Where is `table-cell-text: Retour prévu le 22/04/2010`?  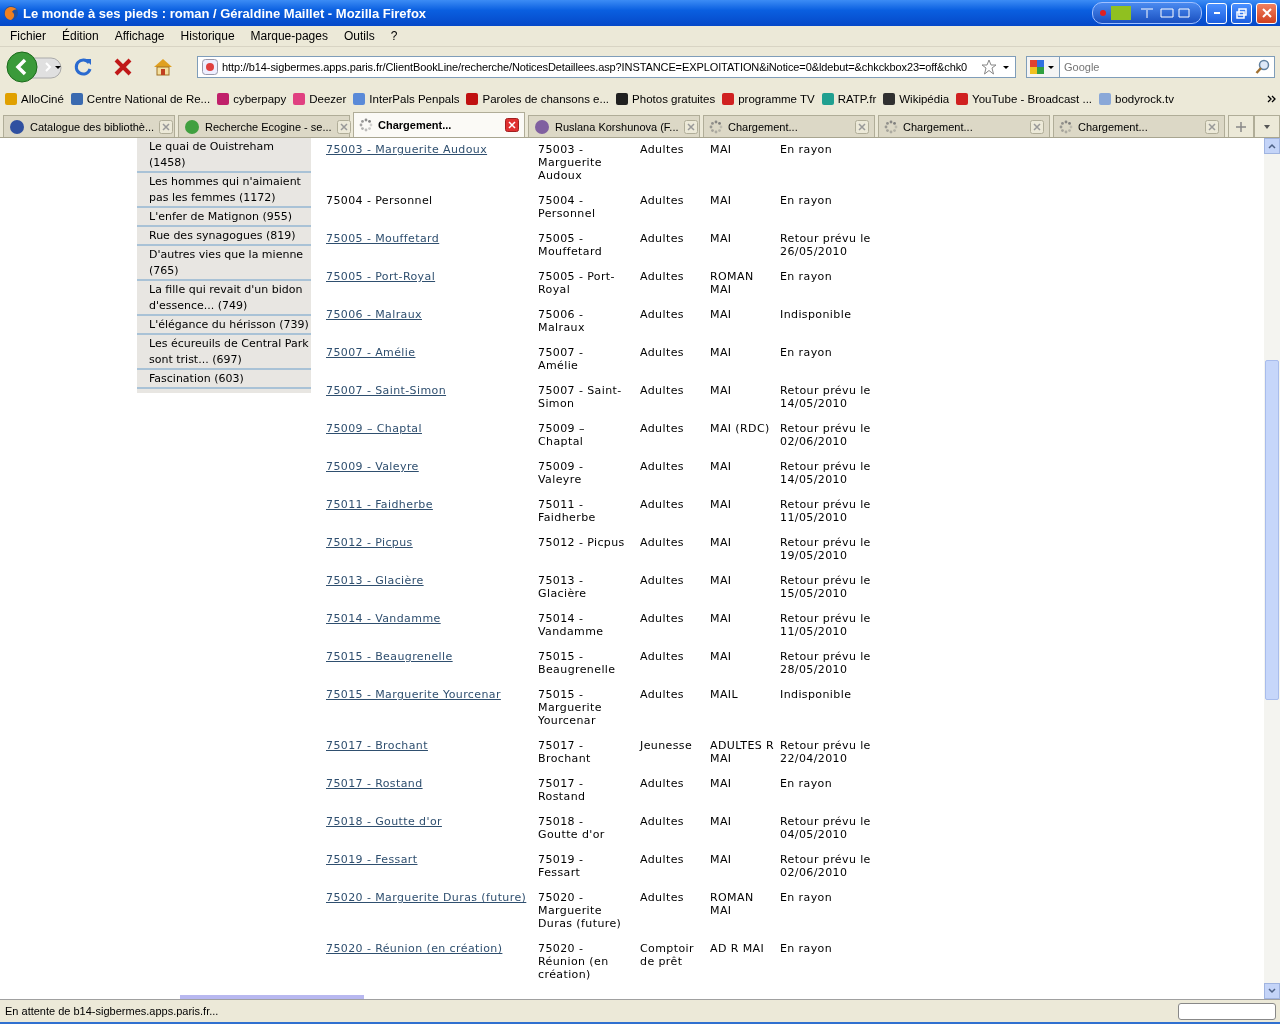 table-cell-text: Retour prévu le 22/04/2010 is located at coordinates (826, 752).